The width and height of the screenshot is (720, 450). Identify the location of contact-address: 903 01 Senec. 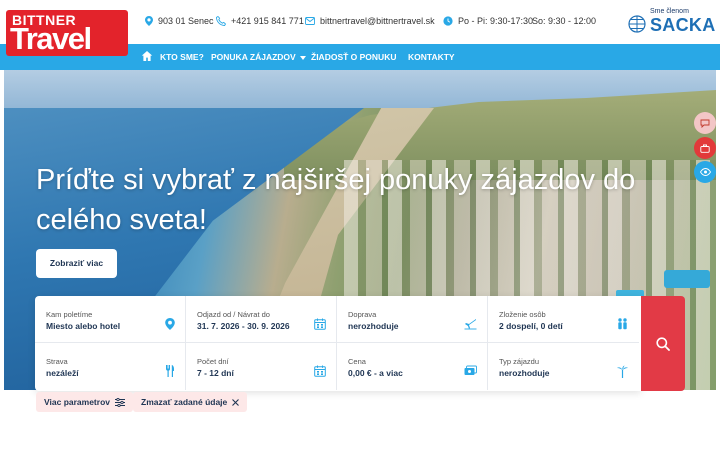
(179, 21).